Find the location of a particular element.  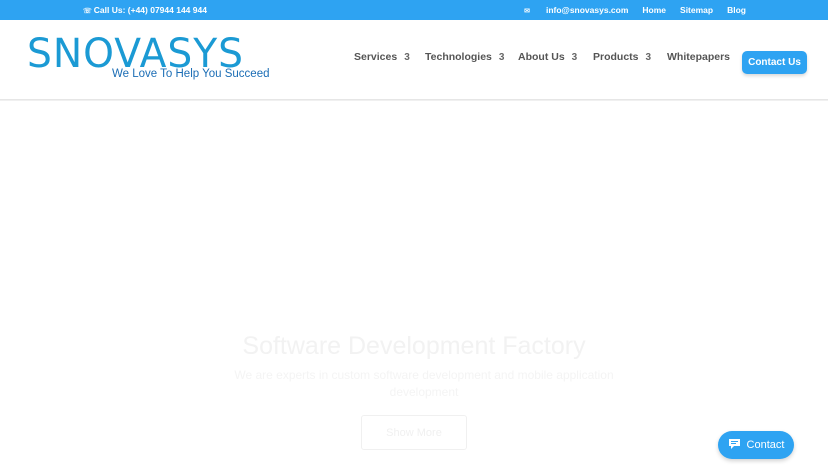

contact-us-button: Contact Us is located at coordinates (774, 62).